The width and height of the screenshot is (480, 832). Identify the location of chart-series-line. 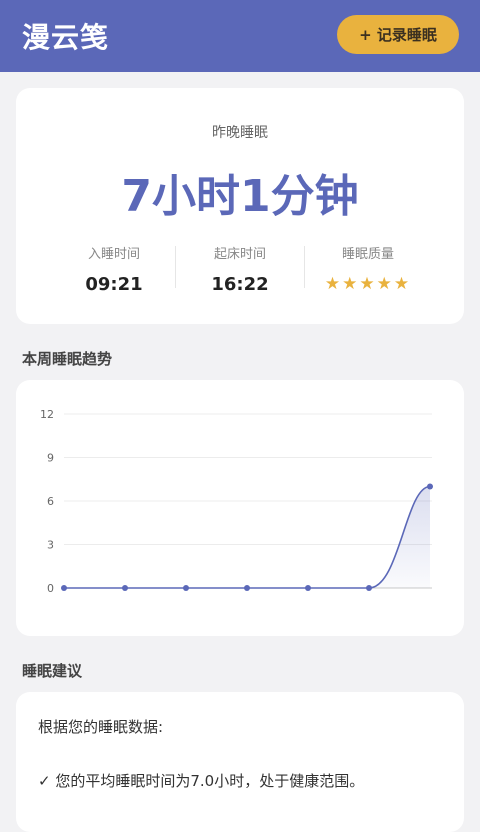
(247, 537).